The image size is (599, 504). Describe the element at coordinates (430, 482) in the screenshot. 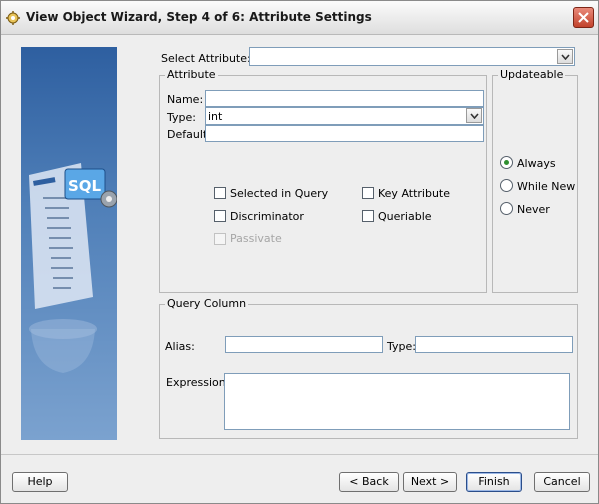

I see `next-button: Next >` at that location.